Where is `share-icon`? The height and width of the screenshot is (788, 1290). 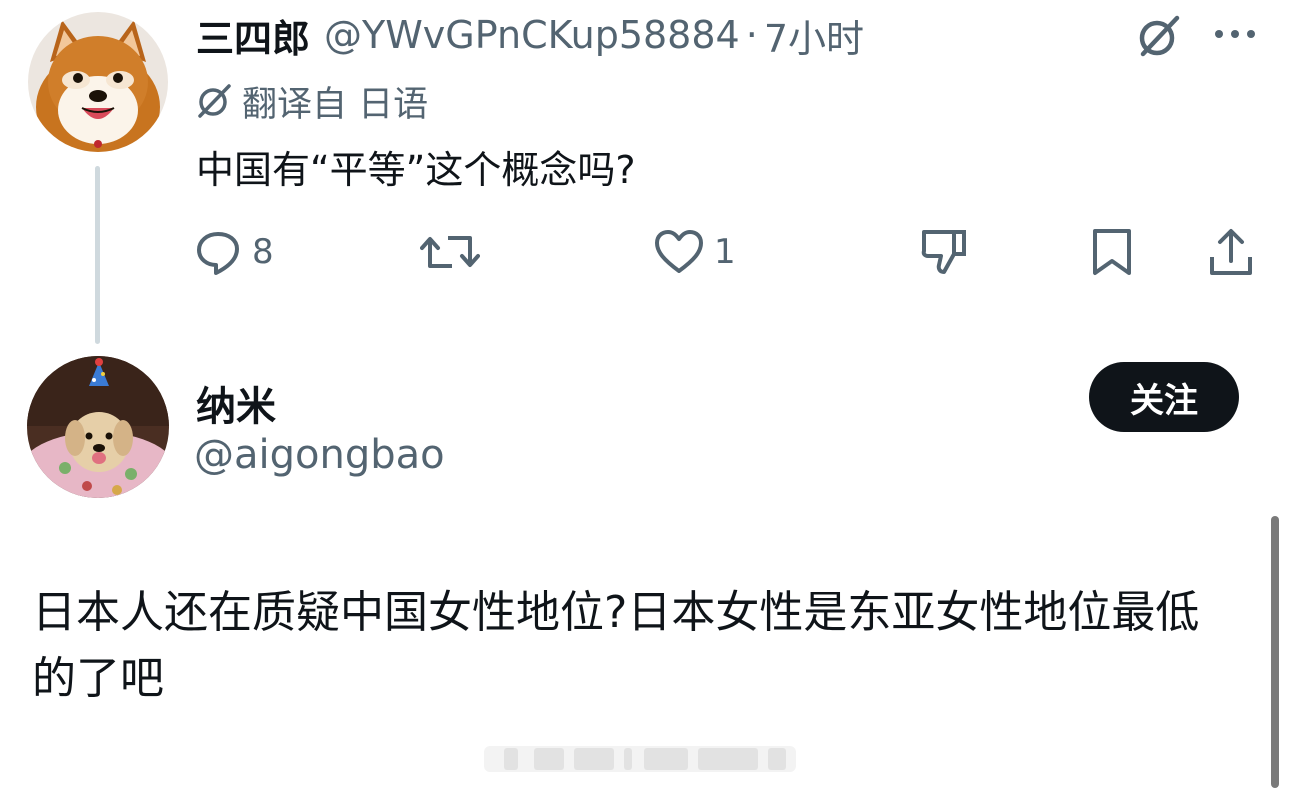
share-icon is located at coordinates (1231, 252).